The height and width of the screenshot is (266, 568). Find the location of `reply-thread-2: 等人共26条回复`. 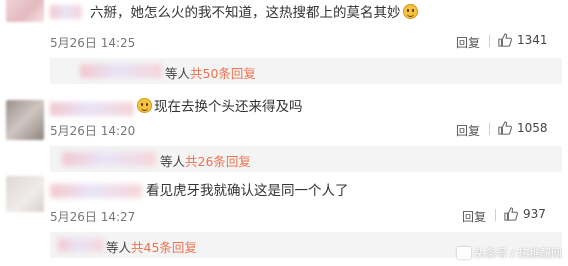

reply-thread-2: 等人共26条回复 is located at coordinates (306, 159).